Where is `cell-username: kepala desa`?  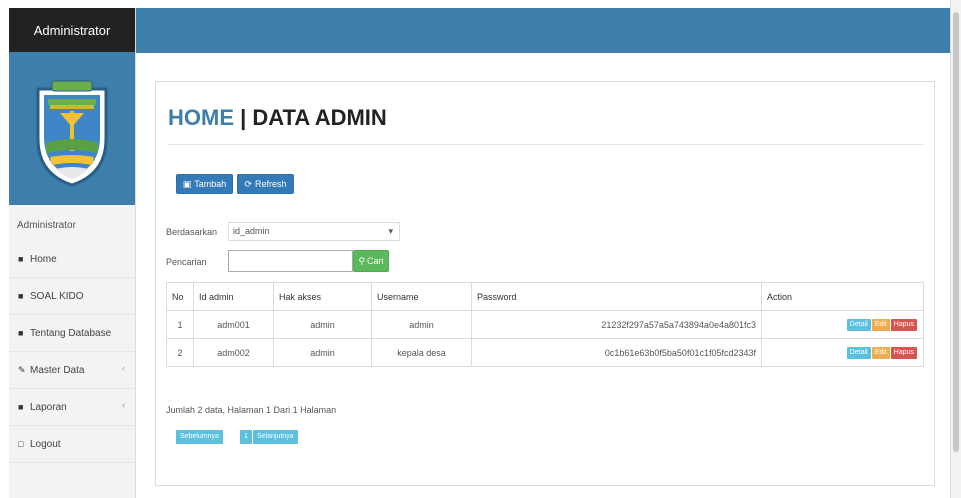 cell-username: kepala desa is located at coordinates (421, 352).